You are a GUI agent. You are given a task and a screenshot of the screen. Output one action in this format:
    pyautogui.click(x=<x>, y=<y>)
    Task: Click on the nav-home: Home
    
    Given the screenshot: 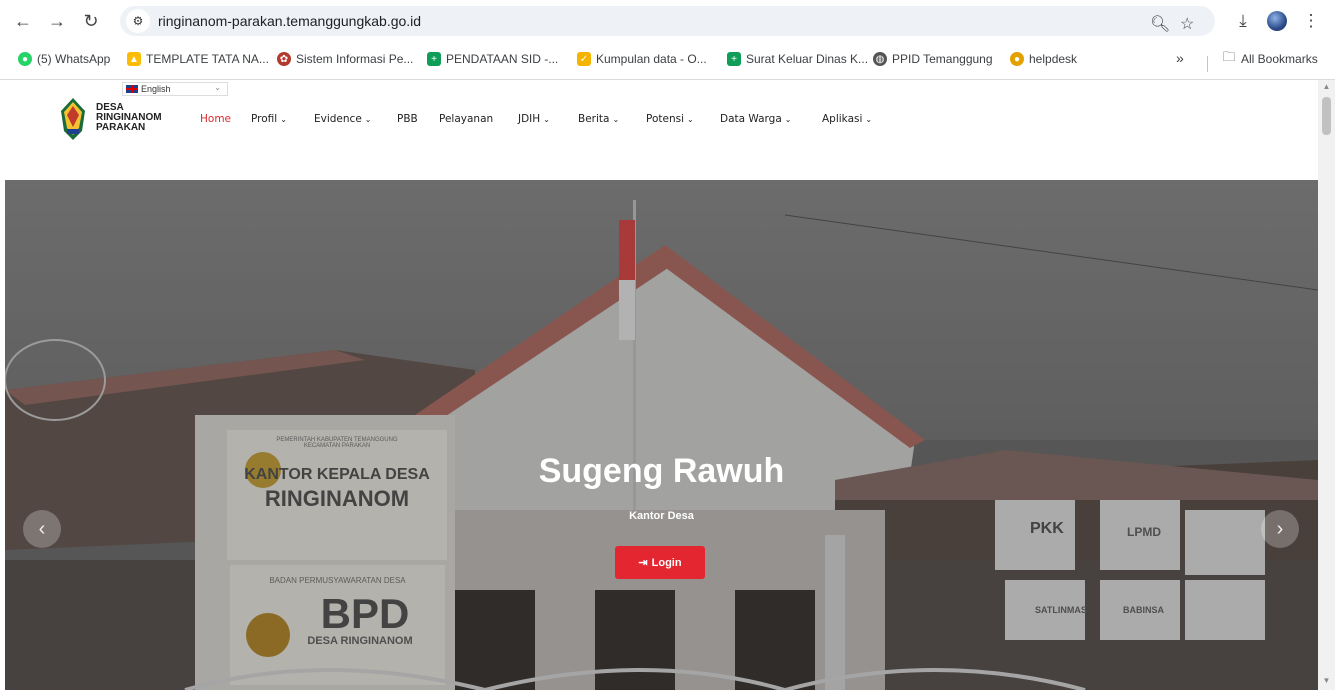 What is the action you would take?
    pyautogui.click(x=215, y=119)
    